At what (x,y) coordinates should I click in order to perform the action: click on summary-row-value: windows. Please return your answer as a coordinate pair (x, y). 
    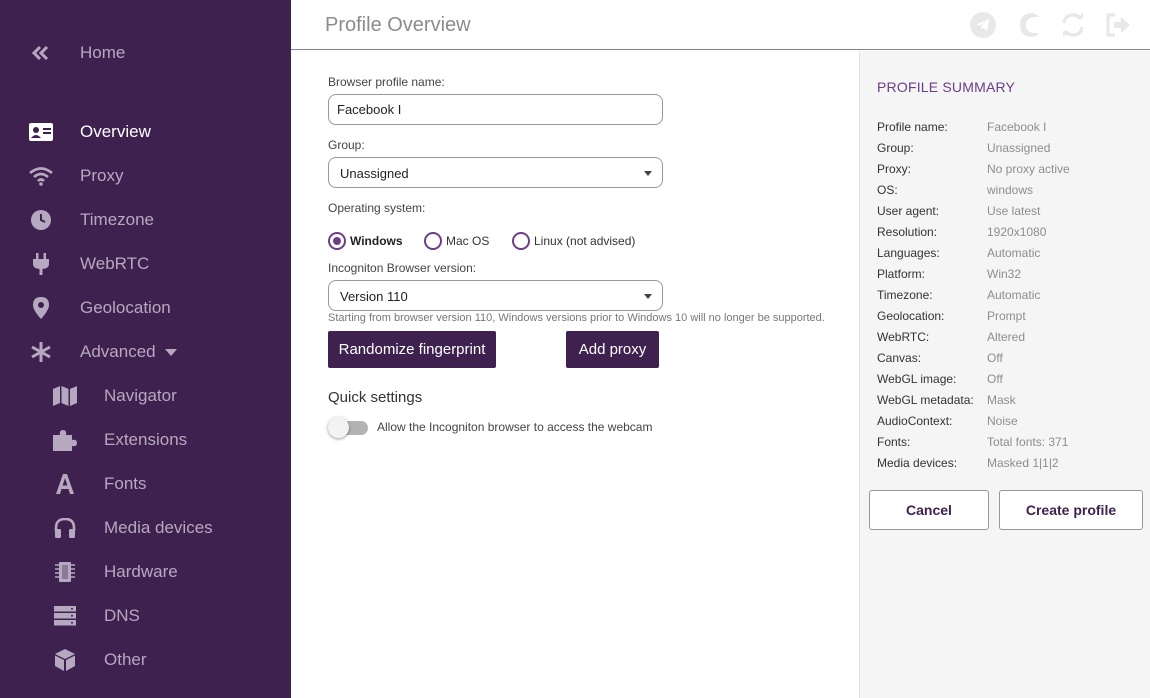
    Looking at the image, I should click on (1010, 190).